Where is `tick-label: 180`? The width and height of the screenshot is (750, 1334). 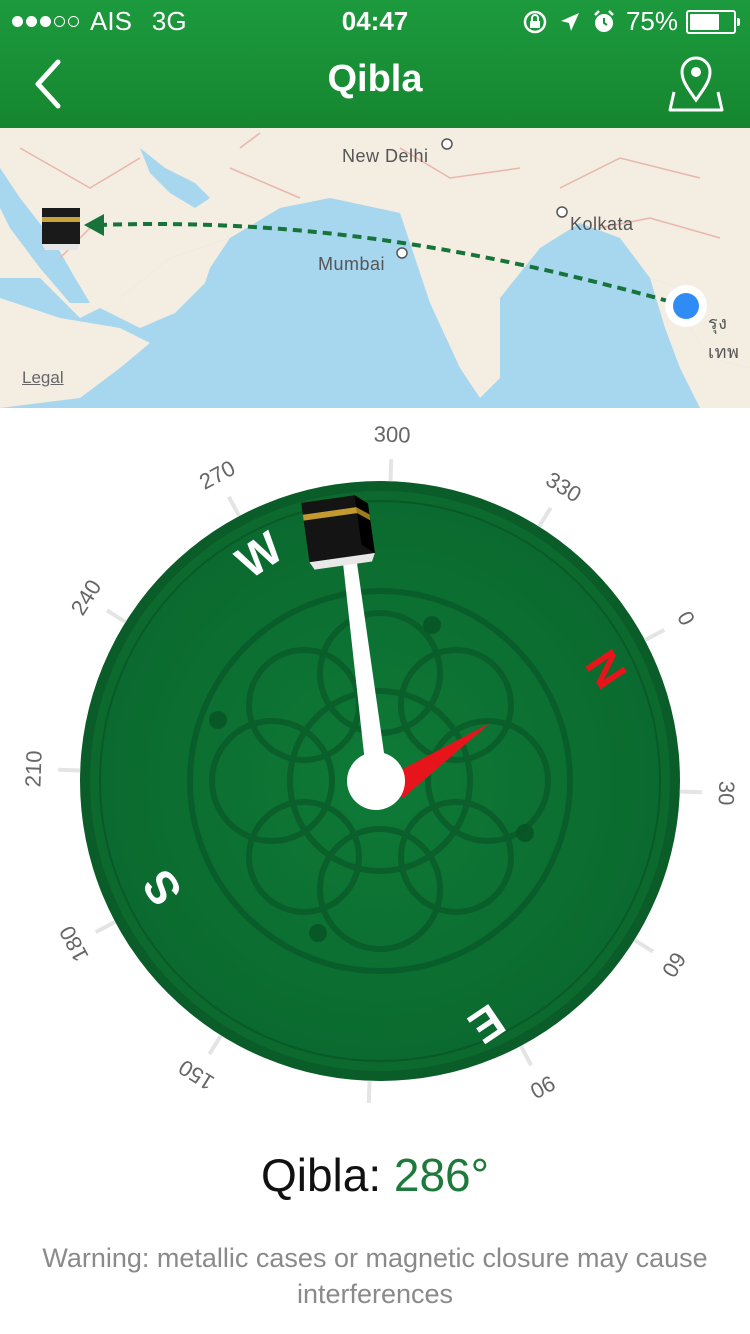
tick-label: 180 is located at coordinates (73, 944).